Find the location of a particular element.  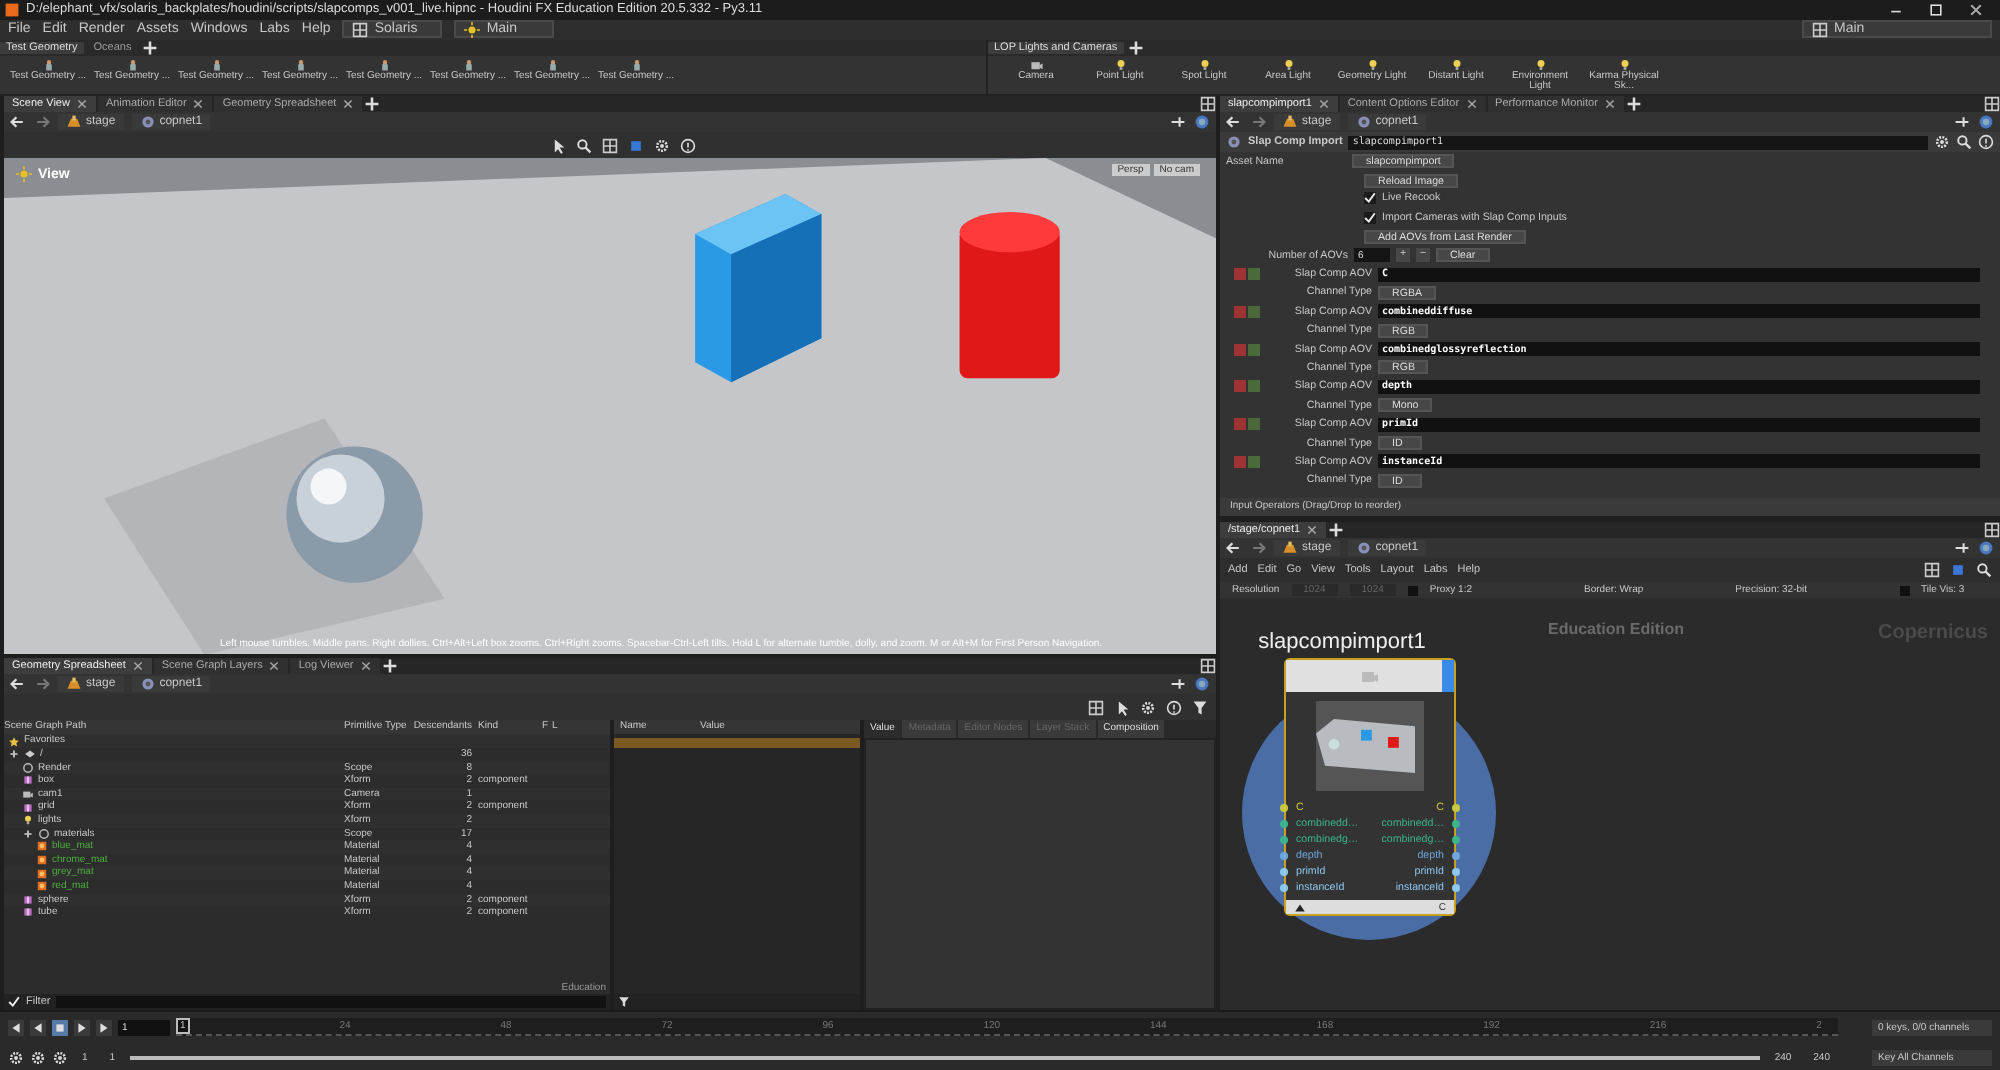

camera-icon is located at coordinates (1036, 65).